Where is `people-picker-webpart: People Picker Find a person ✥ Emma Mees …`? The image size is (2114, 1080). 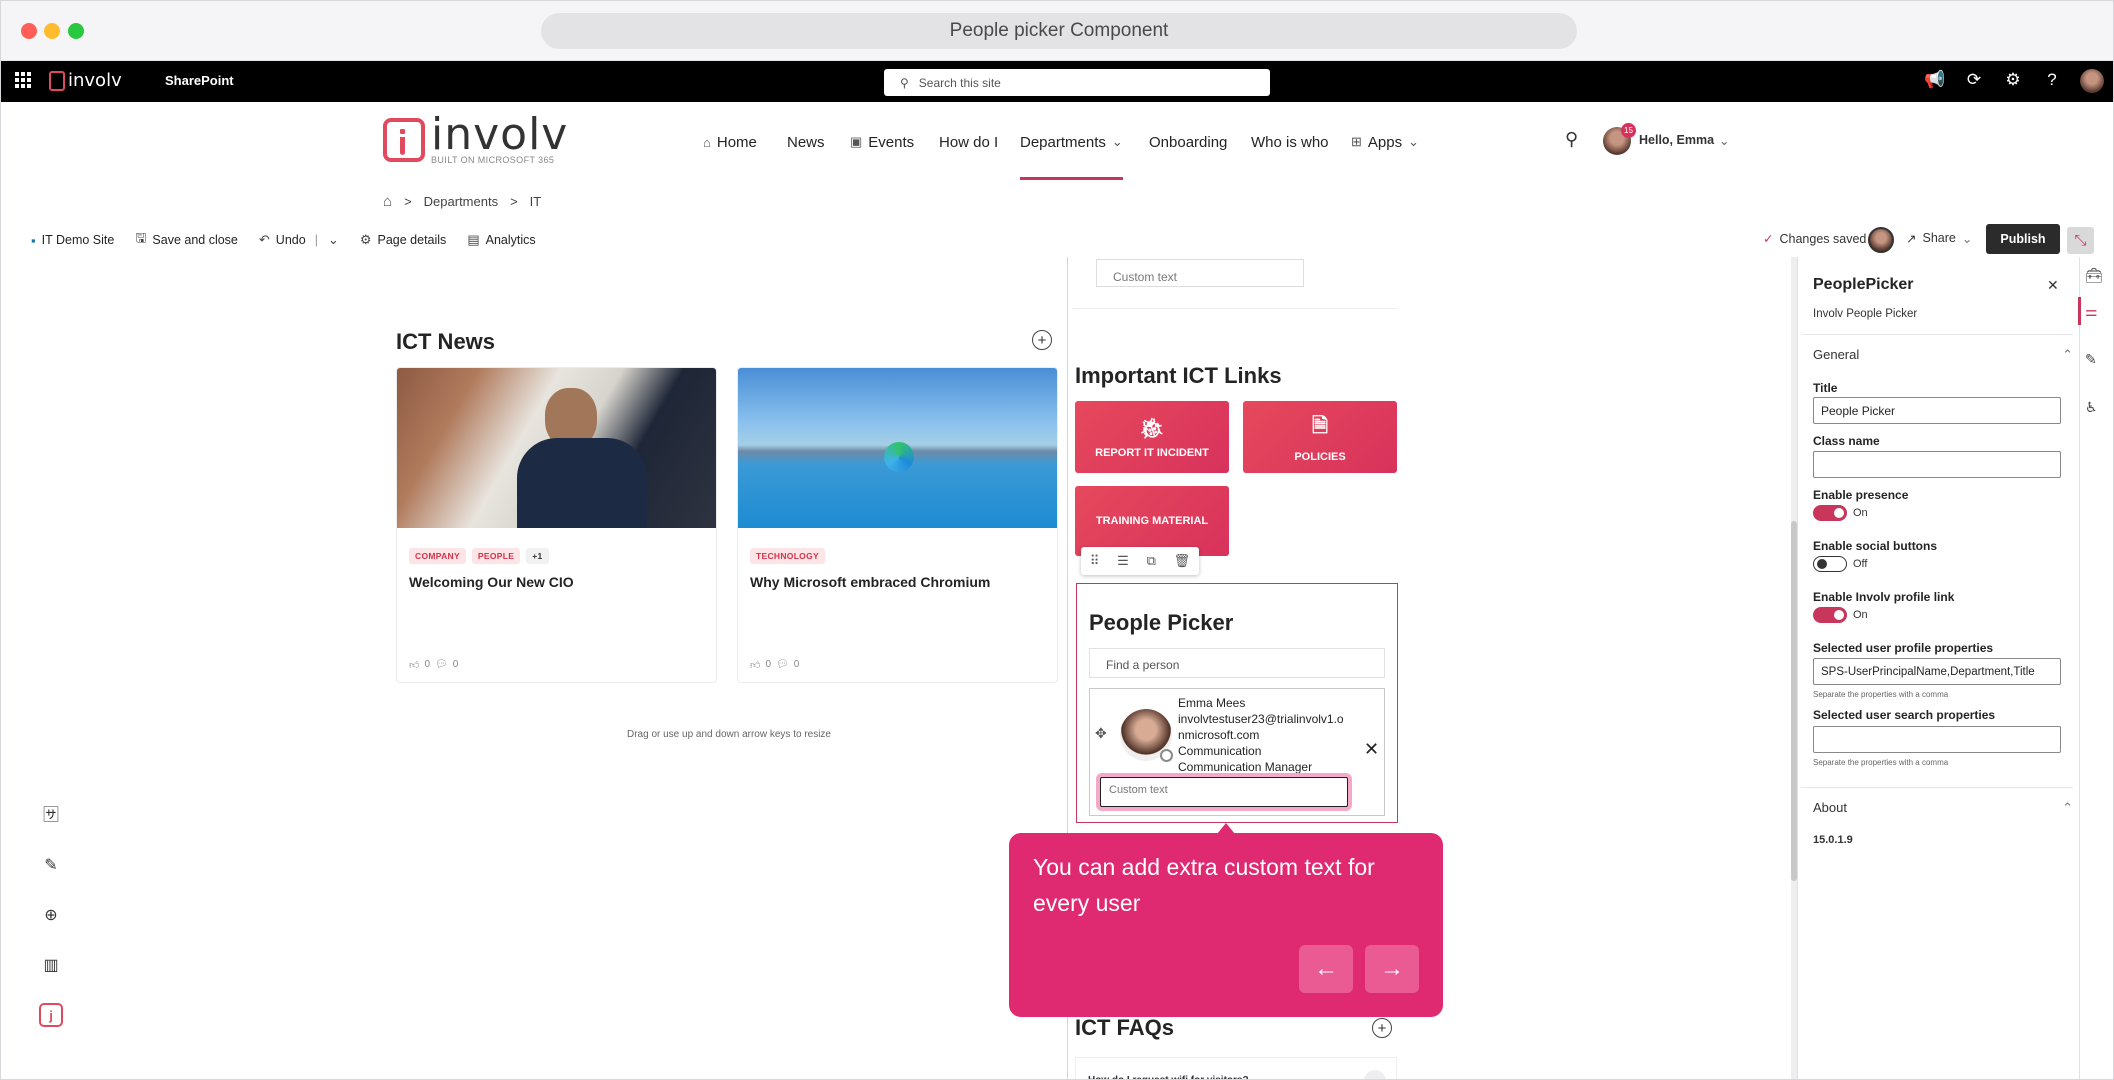 people-picker-webpart: People Picker Find a person ✥ Emma Mees … is located at coordinates (1237, 703).